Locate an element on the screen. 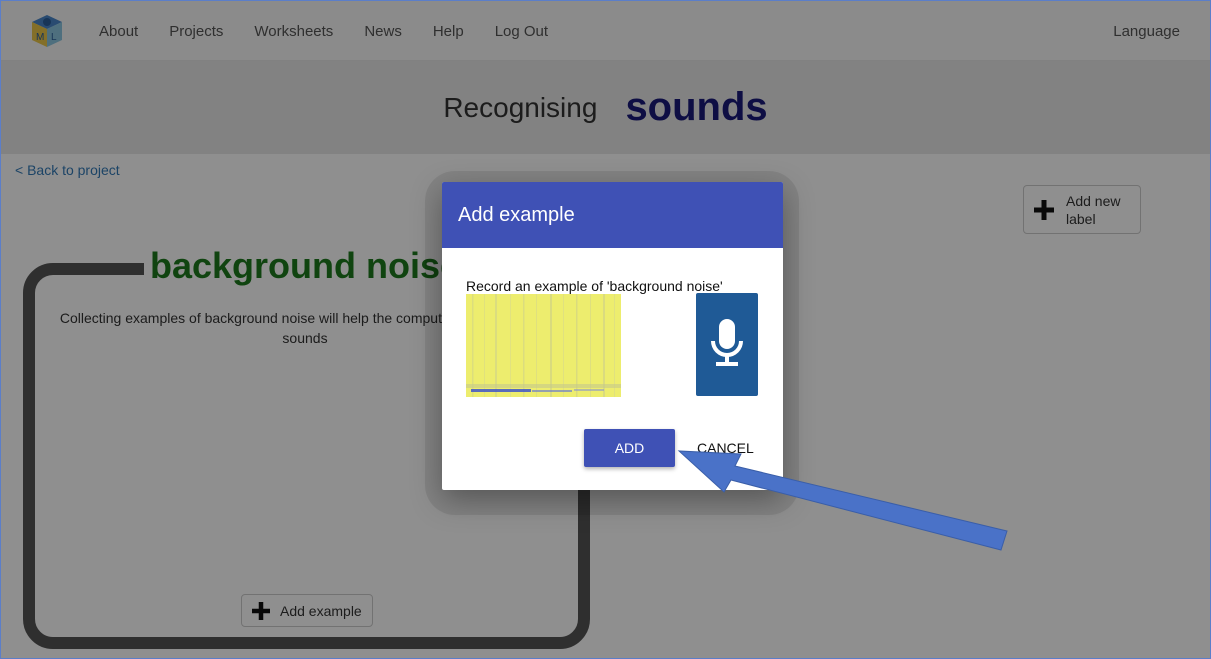 Image resolution: width=1211 pixels, height=659 pixels. dialog-title: Add example is located at coordinates (612, 215).